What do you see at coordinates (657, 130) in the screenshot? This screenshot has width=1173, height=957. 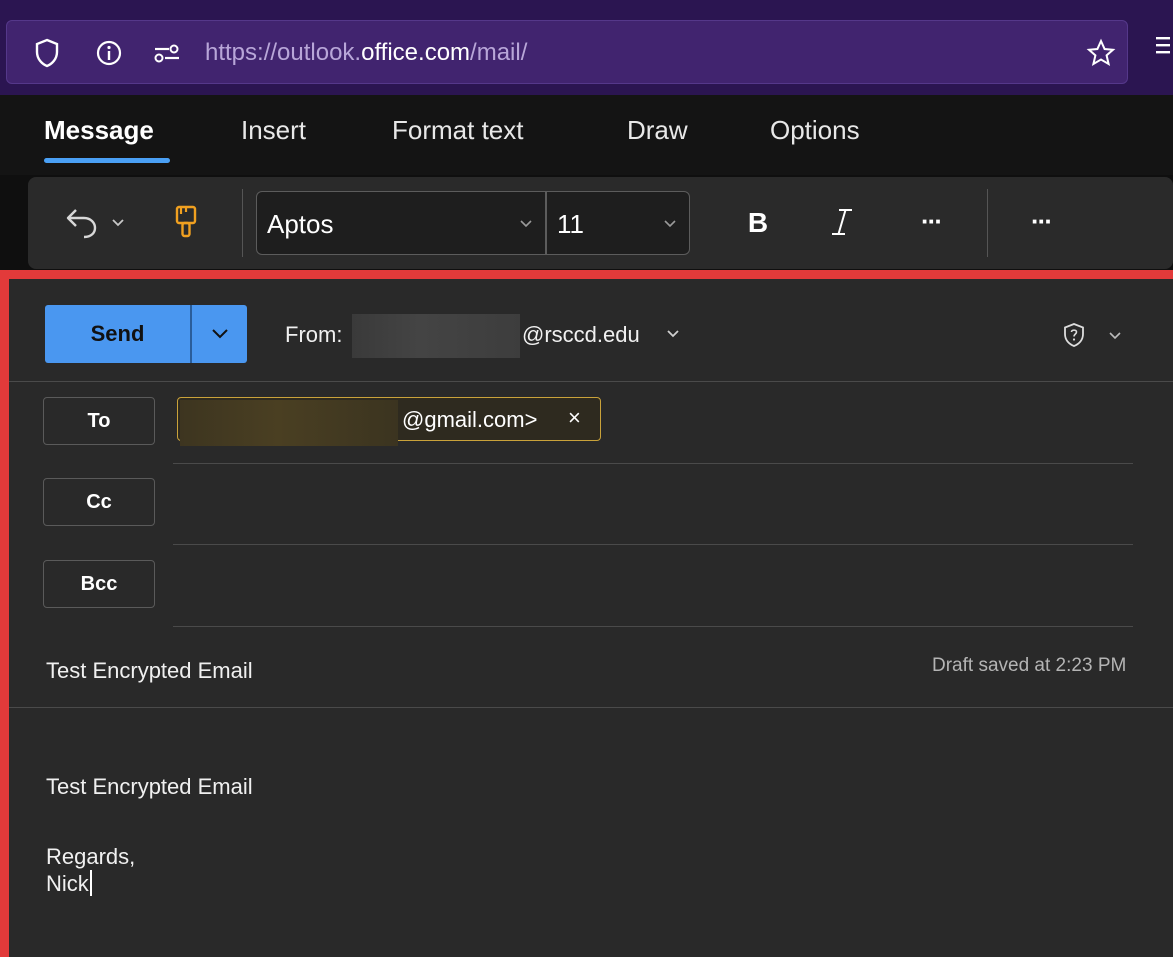 I see `tab-draw: Draw` at bounding box center [657, 130].